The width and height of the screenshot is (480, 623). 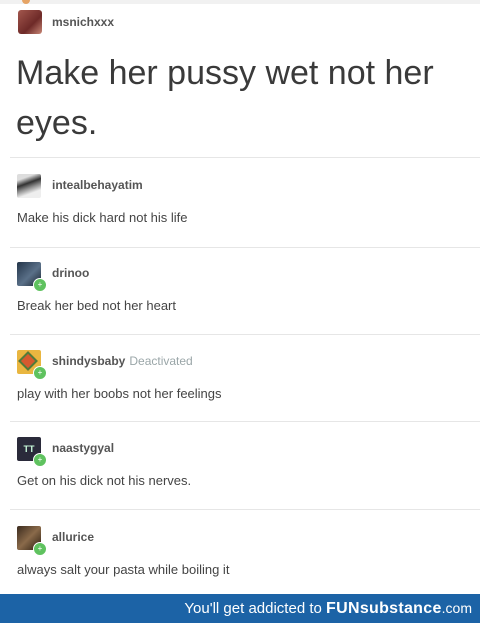 I want to click on reply-username: intealbehayatim, so click(x=97, y=185).